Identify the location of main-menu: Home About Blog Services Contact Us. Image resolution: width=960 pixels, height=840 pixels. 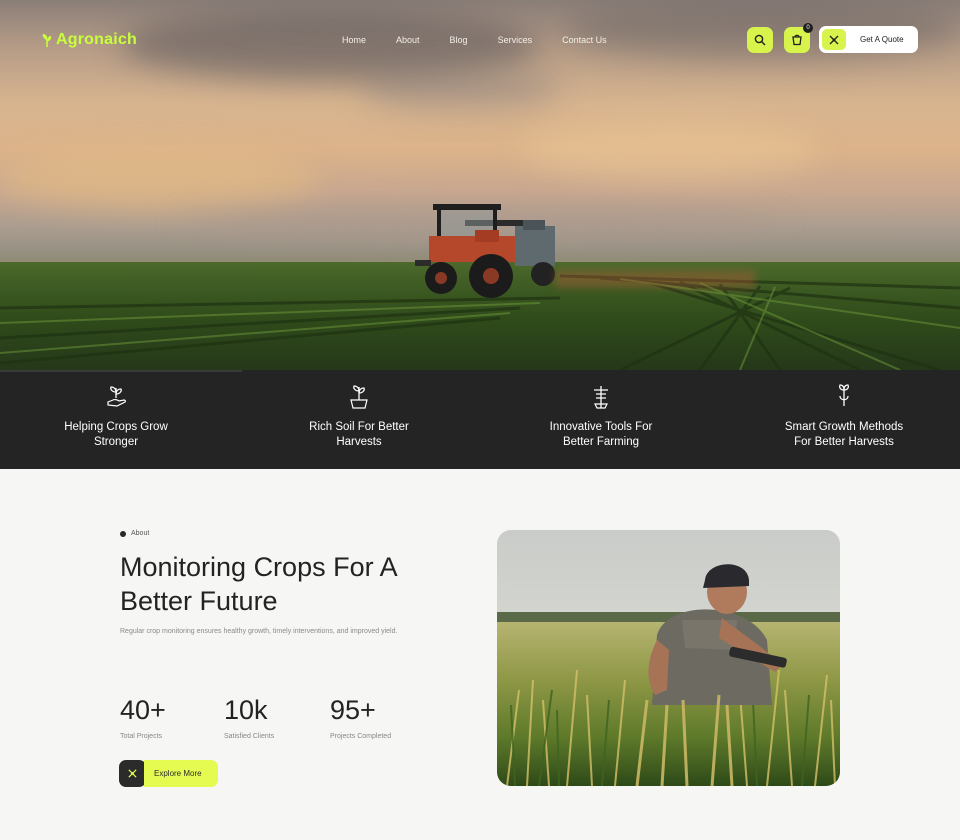
(489, 40).